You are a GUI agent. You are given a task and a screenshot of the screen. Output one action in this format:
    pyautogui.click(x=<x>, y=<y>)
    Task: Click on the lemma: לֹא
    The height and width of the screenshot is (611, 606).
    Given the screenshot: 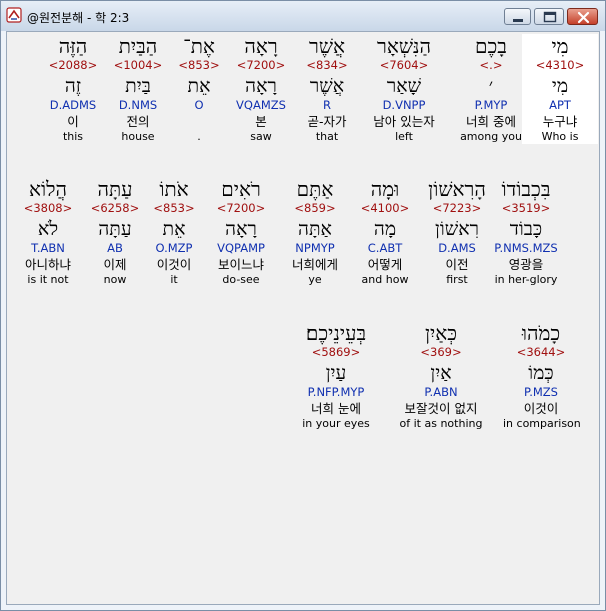 What is the action you would take?
    pyautogui.click(x=48, y=229)
    